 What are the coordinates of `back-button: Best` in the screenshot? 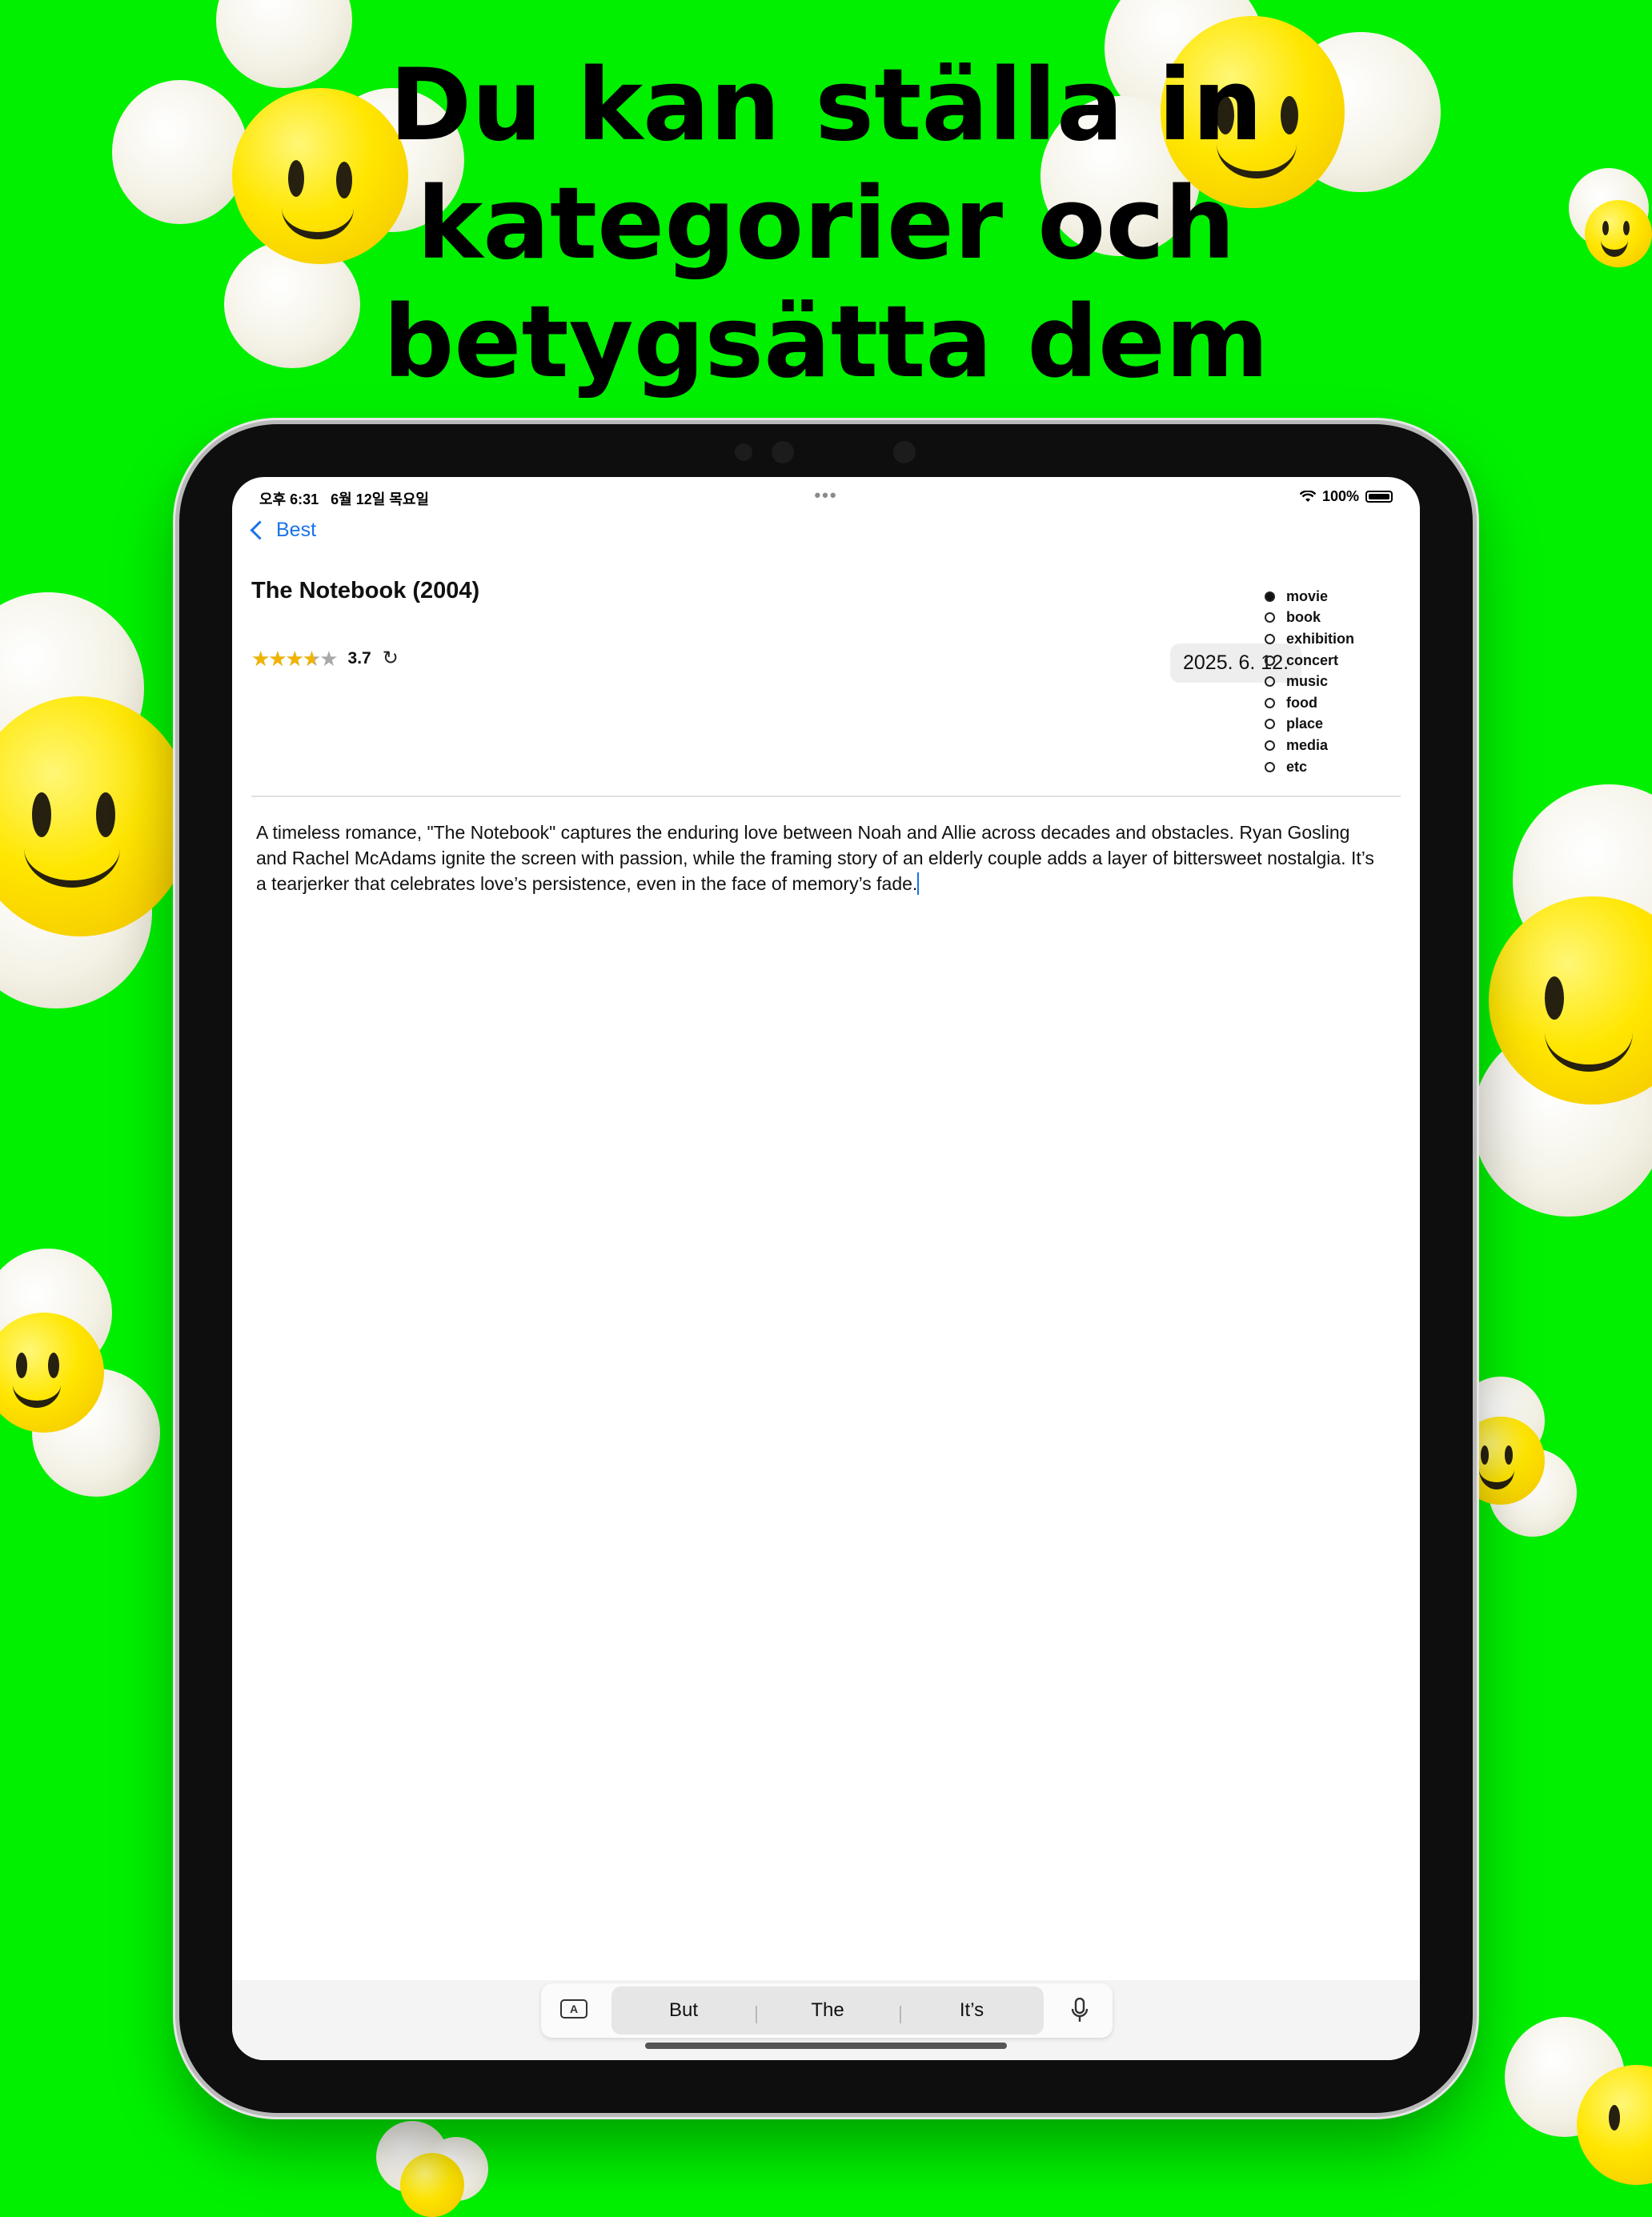 It's located at (282, 530).